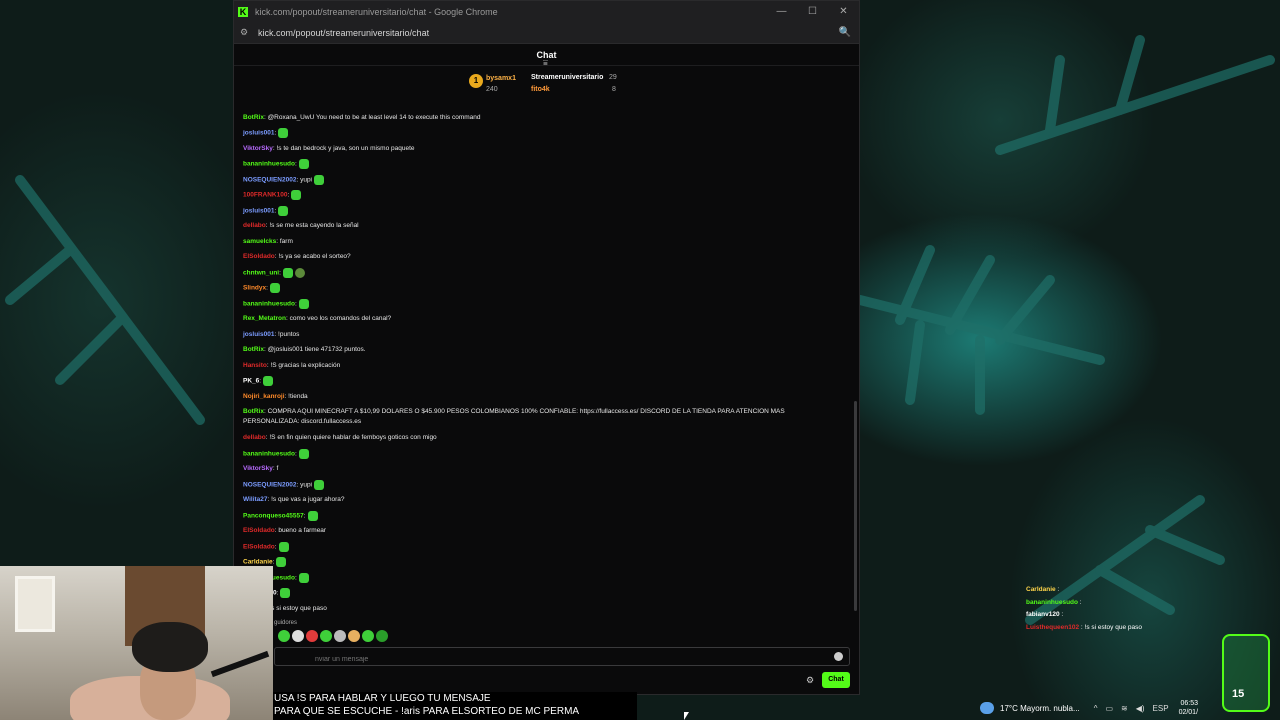  What do you see at coordinates (255, 499) in the screenshot?
I see `chat-username: Wilita27` at bounding box center [255, 499].